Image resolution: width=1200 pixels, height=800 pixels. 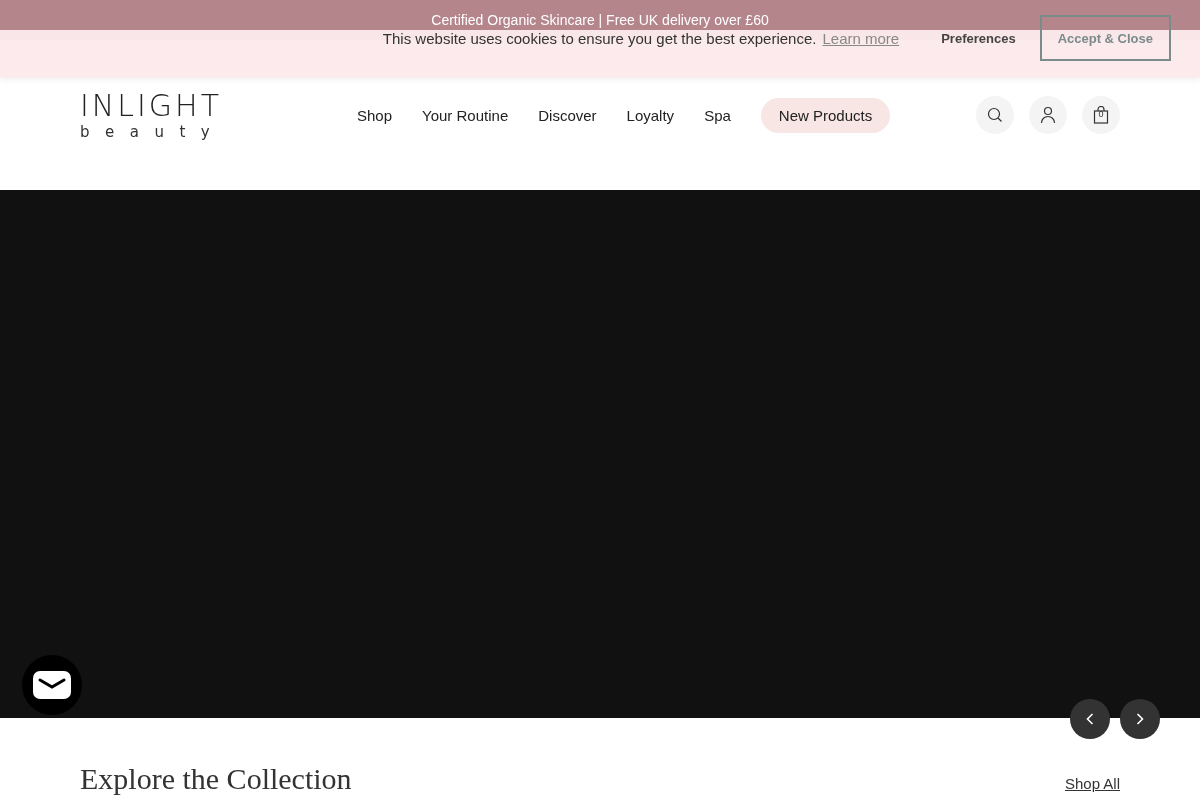 I want to click on person-icon, so click(x=1048, y=115).